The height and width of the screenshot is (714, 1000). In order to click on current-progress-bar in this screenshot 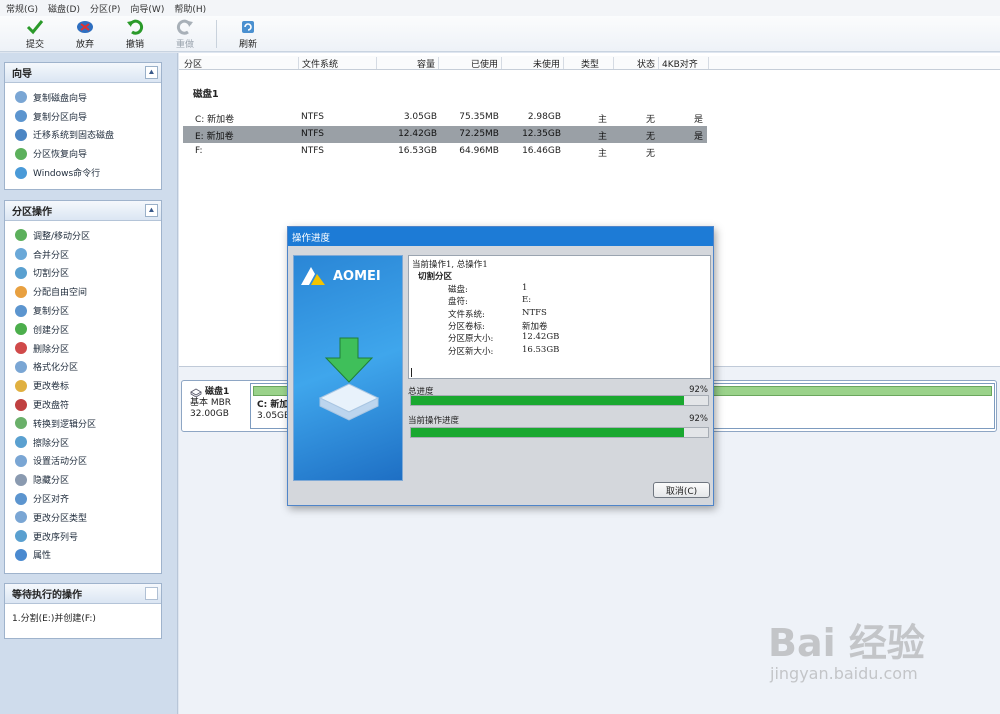, I will do `click(559, 432)`.